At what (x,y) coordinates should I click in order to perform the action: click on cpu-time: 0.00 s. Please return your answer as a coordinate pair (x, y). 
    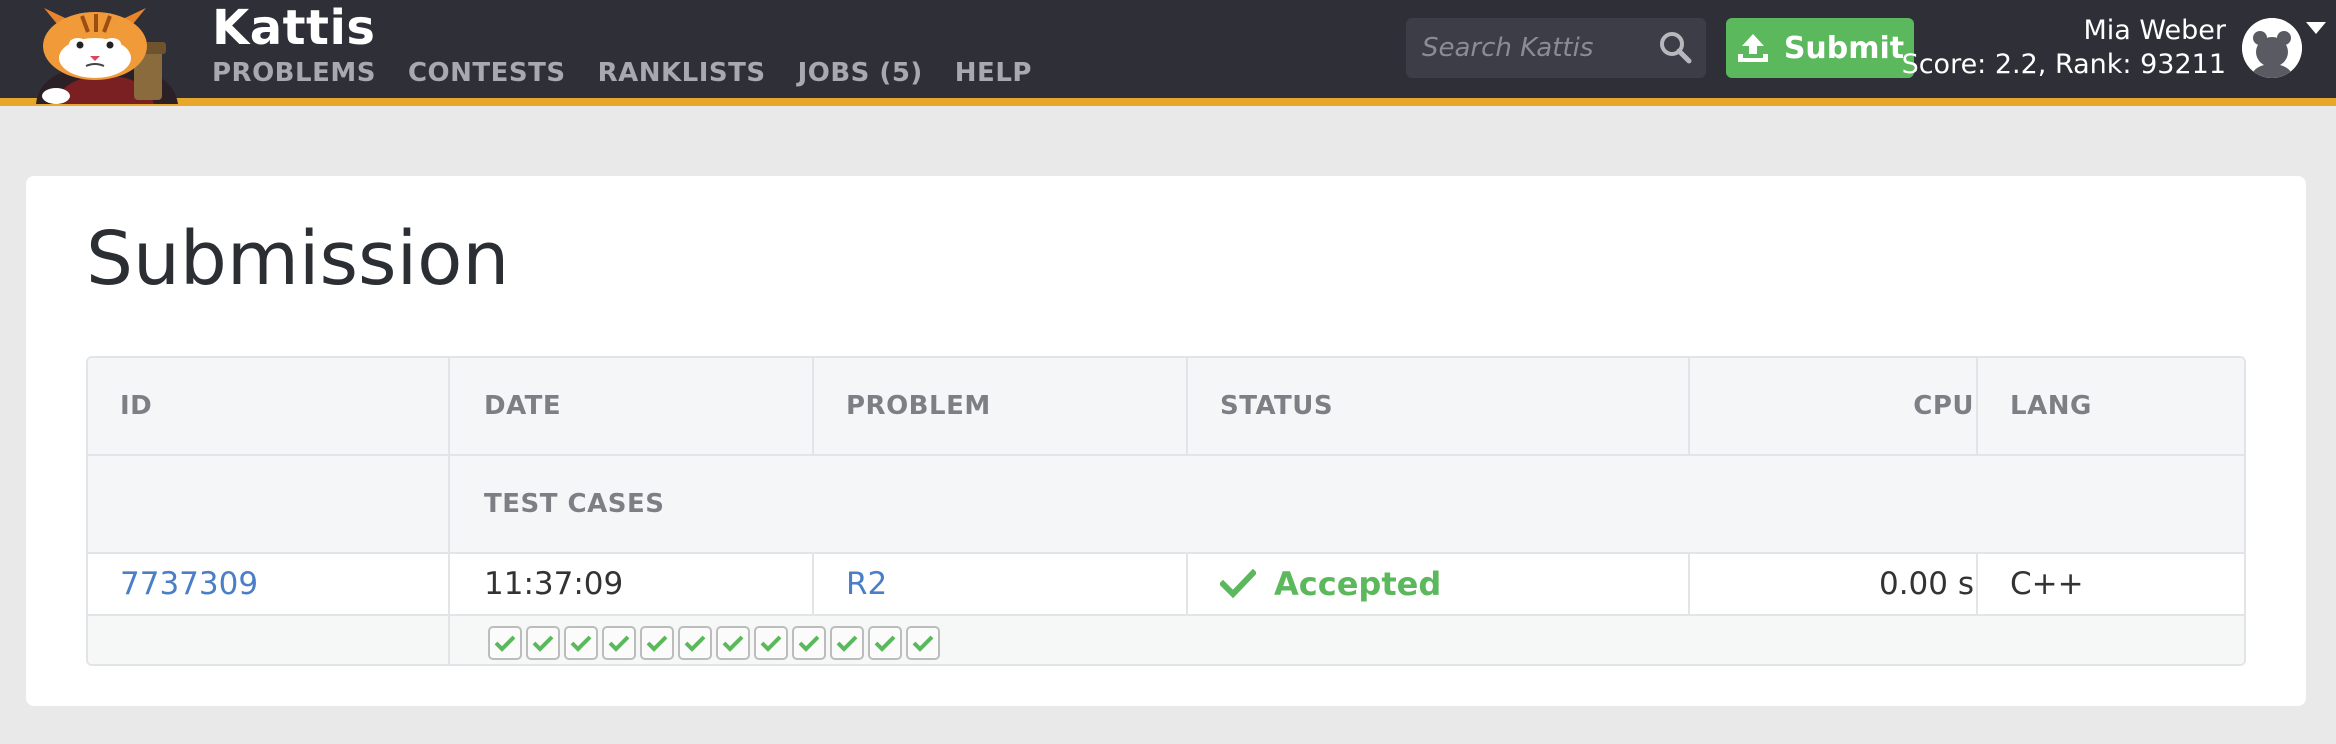
    Looking at the image, I should click on (1926, 584).